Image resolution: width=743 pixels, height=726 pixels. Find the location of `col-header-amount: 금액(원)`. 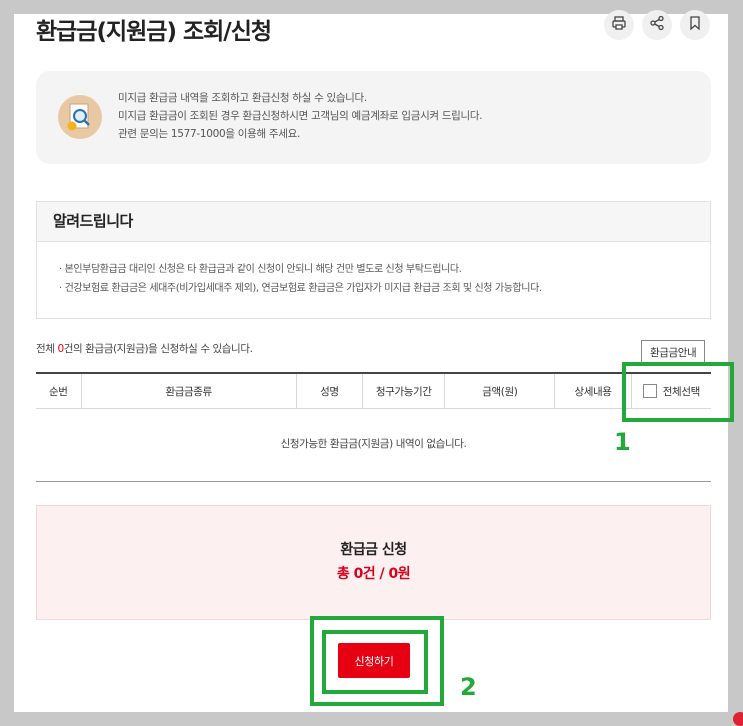

col-header-amount: 금액(원) is located at coordinates (500, 391).